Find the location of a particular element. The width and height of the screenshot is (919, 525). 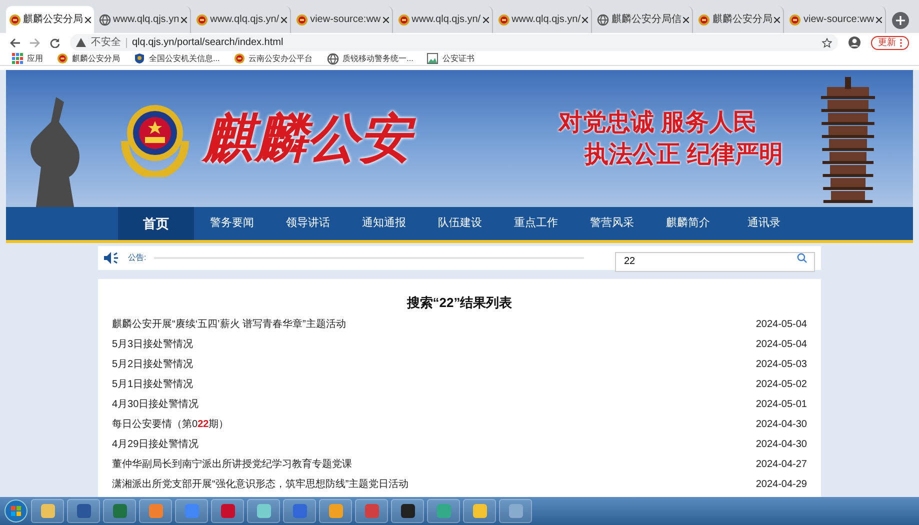

result-date: 2024-04-29 is located at coordinates (781, 485).